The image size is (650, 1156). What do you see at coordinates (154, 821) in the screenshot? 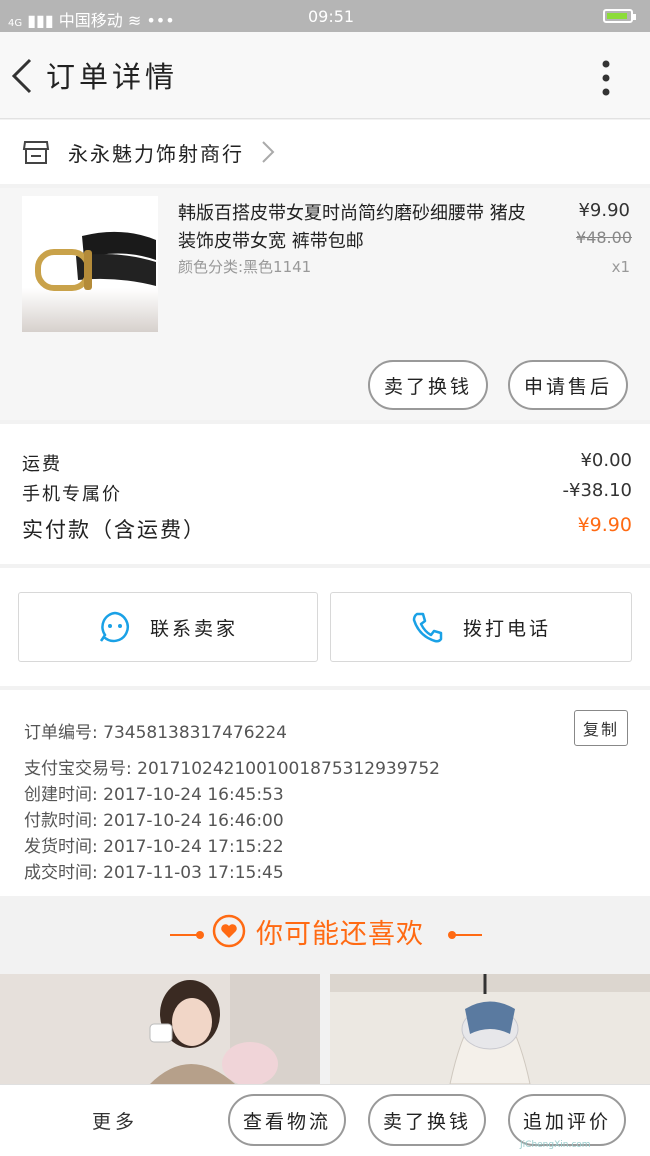
I see `paid-time: 付款时间: 2017-10-24 16:46:00` at bounding box center [154, 821].